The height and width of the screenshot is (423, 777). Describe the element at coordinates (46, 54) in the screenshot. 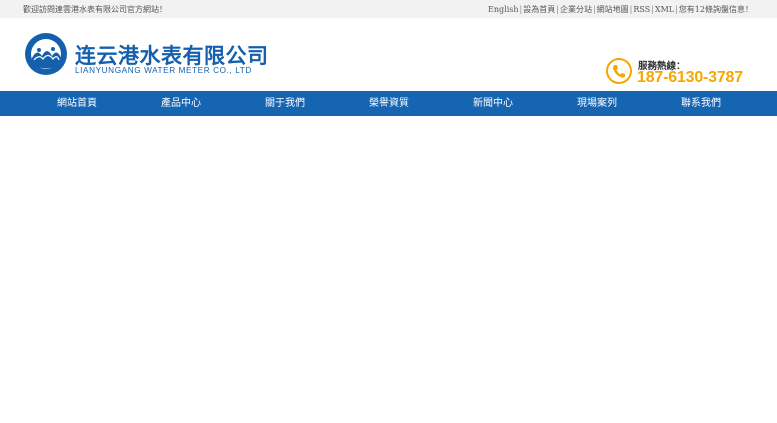

I see `company-logo-icon` at that location.